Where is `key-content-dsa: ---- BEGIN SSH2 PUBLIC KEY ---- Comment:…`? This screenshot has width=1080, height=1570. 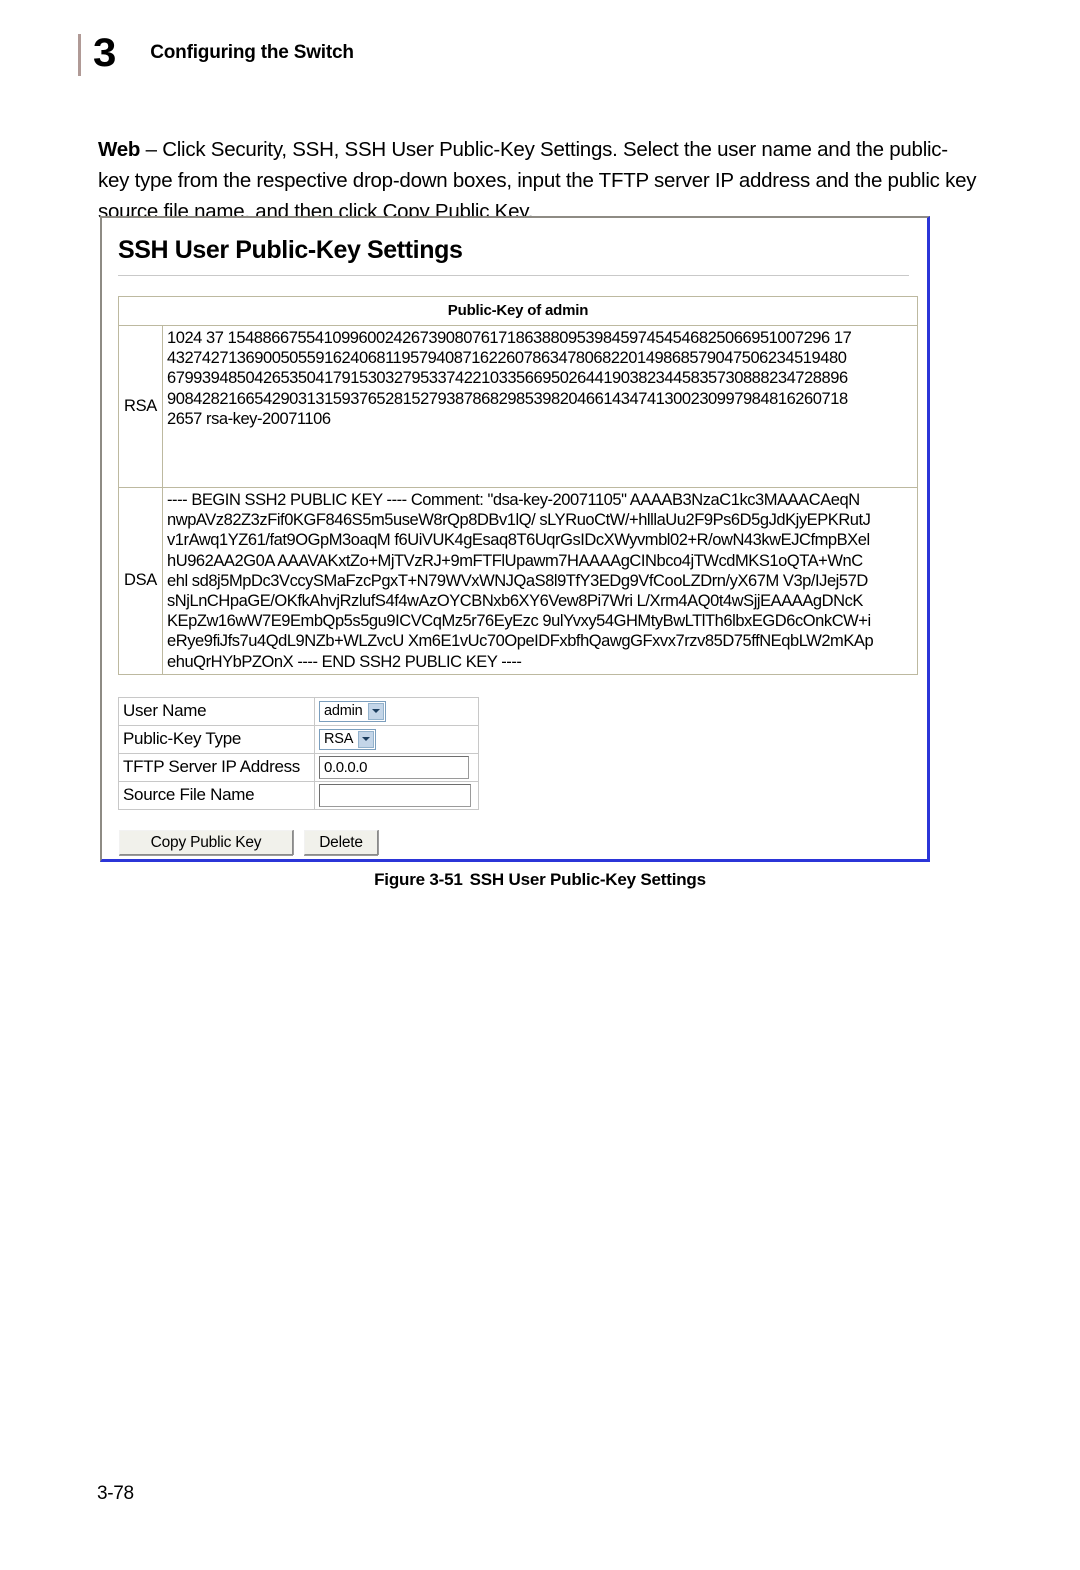
key-content-dsa: ---- BEGIN SSH2 PUBLIC KEY ---- Comment:… is located at coordinates (540, 581).